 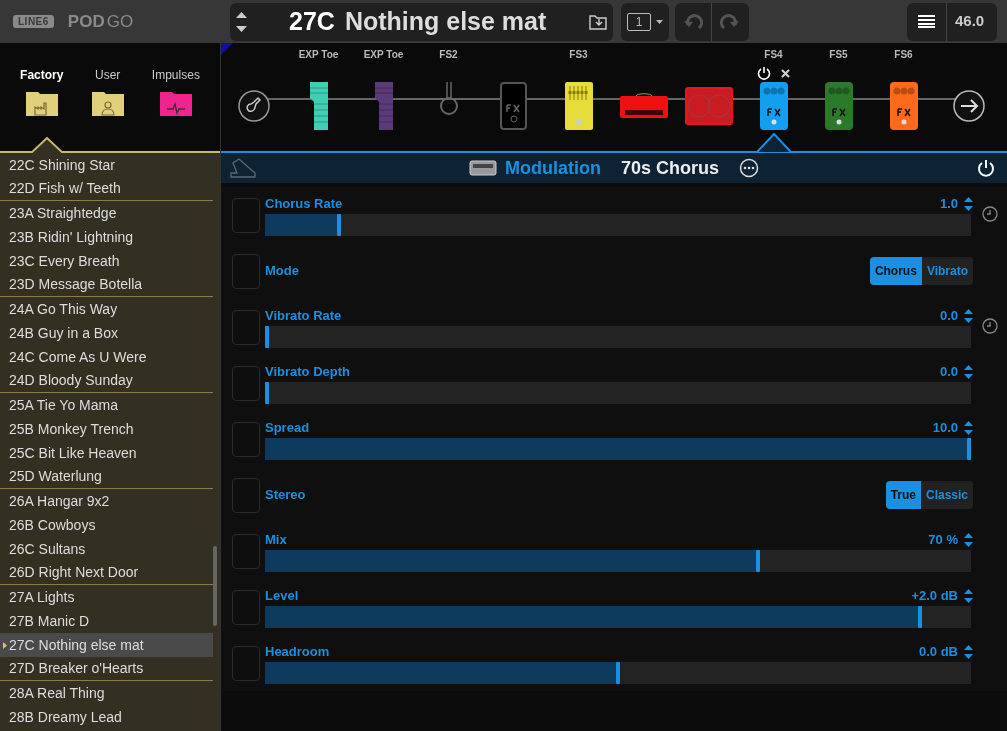 What do you see at coordinates (693, 21) in the screenshot?
I see `undo-icon` at bounding box center [693, 21].